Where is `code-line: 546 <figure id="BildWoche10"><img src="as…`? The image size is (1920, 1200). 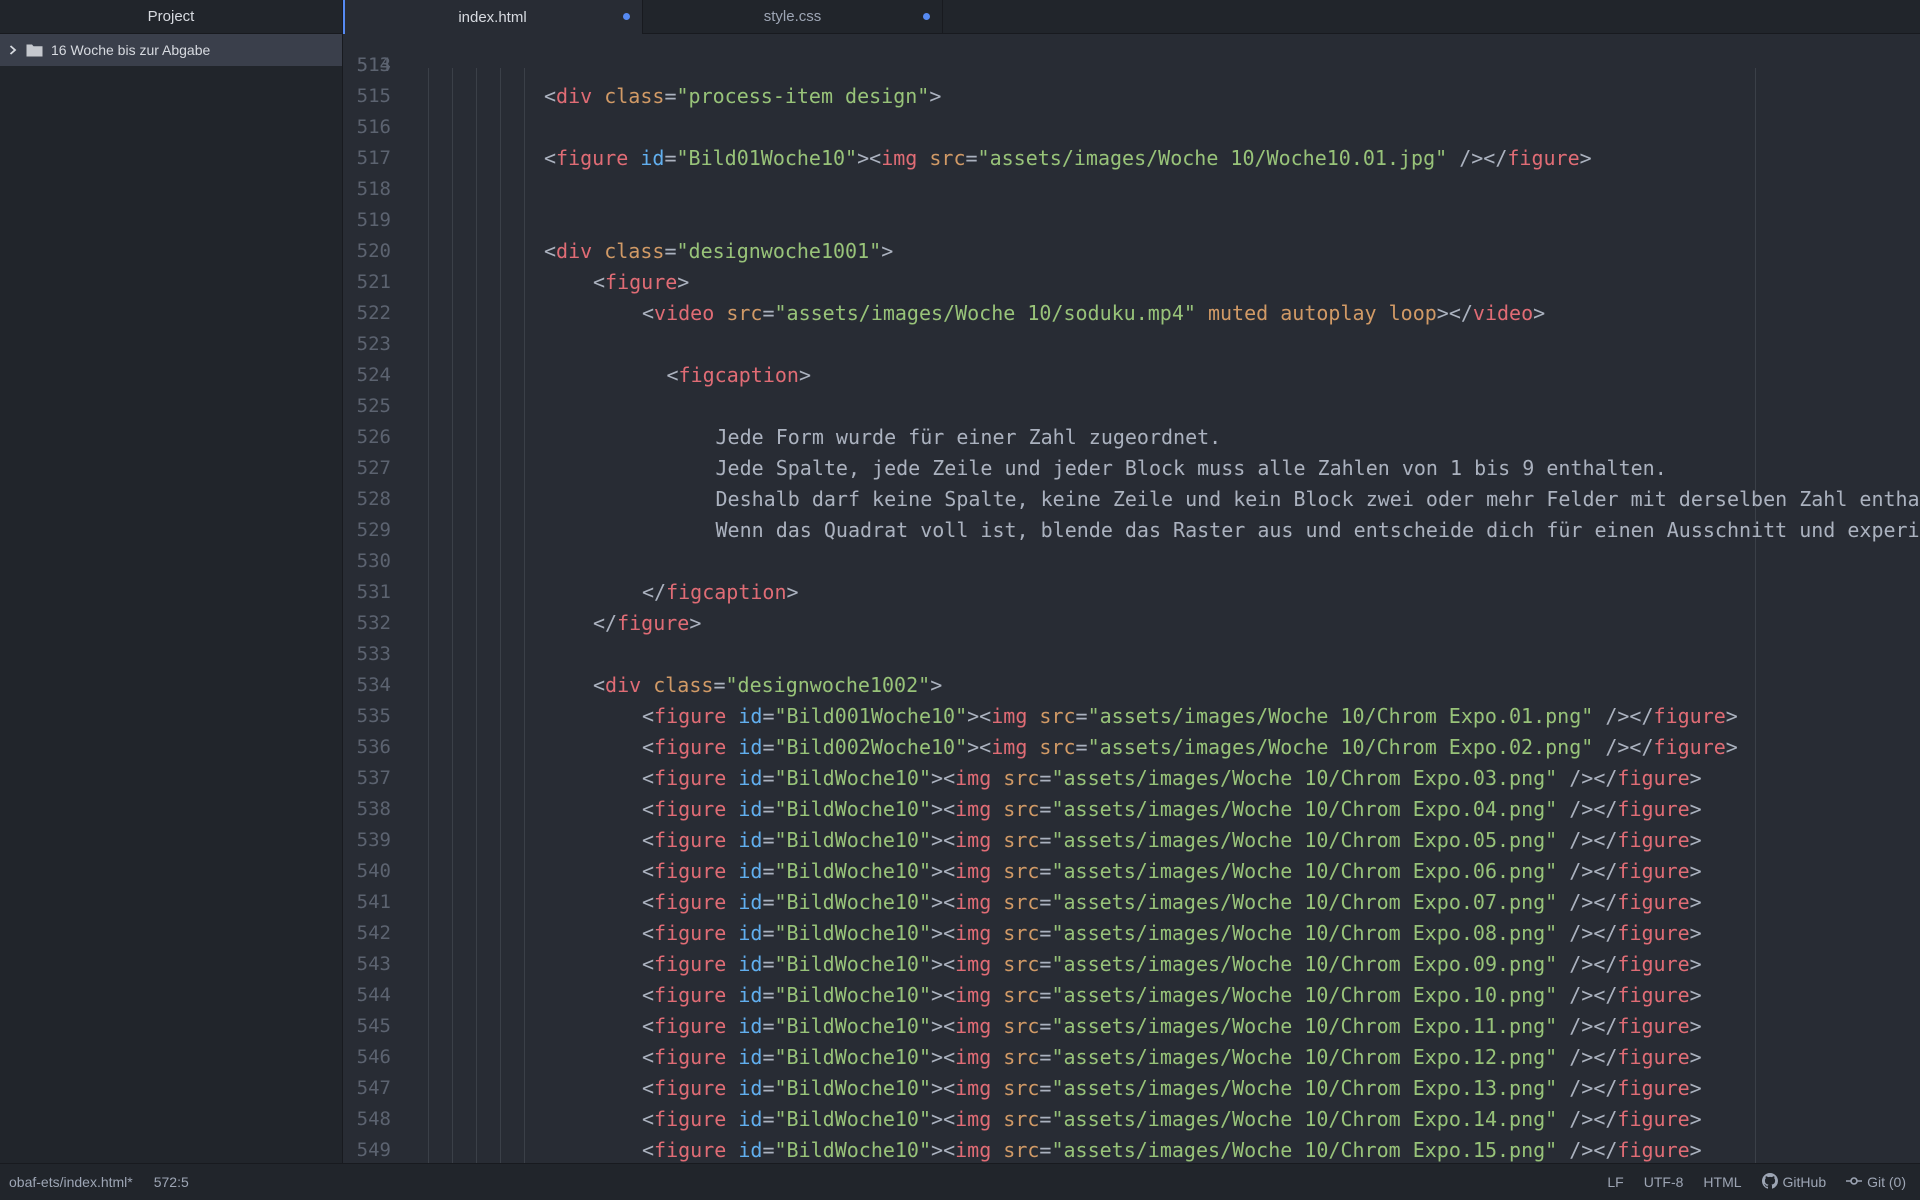 code-line: 546 <figure id="BildWoche10"><img src="as… is located at coordinates (1131, 1057).